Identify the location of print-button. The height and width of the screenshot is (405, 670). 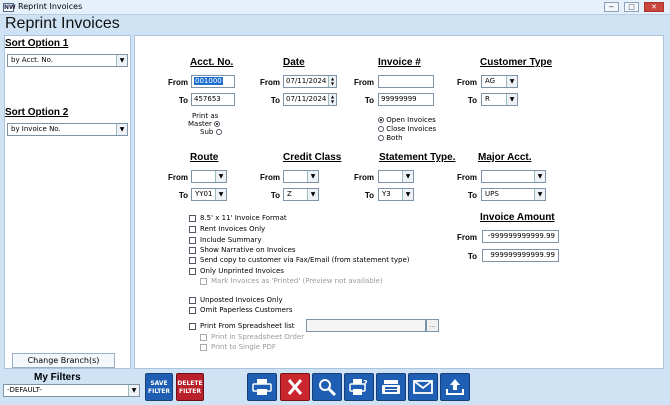
(262, 387).